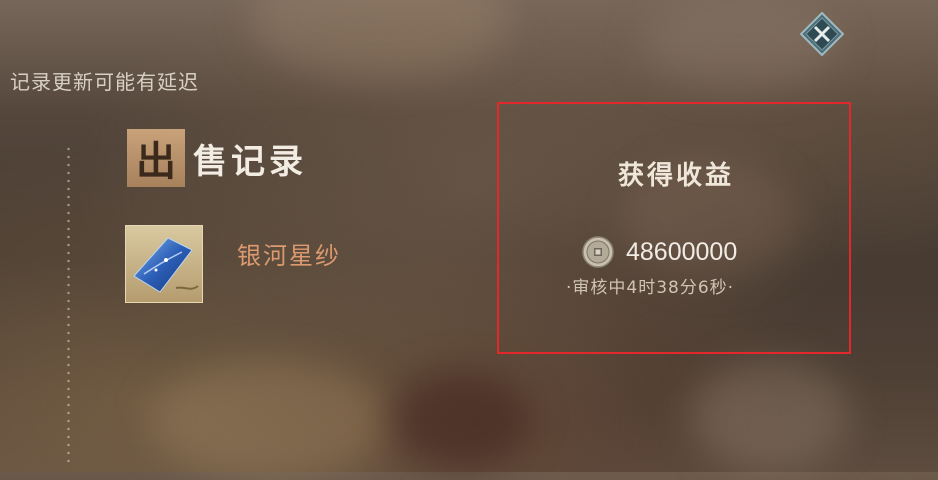 The height and width of the screenshot is (480, 938). What do you see at coordinates (650, 288) in the screenshot?
I see `review-status: ·审核中4时38分6秒·` at bounding box center [650, 288].